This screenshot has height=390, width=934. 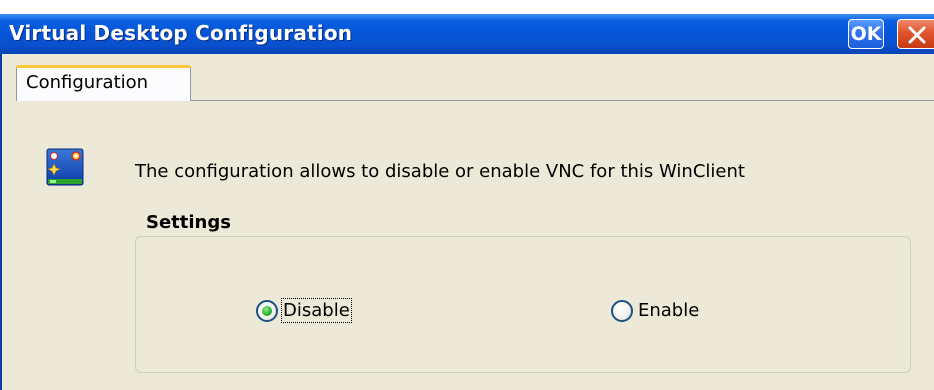 What do you see at coordinates (187, 222) in the screenshot?
I see `settings-legend: Settings` at bounding box center [187, 222].